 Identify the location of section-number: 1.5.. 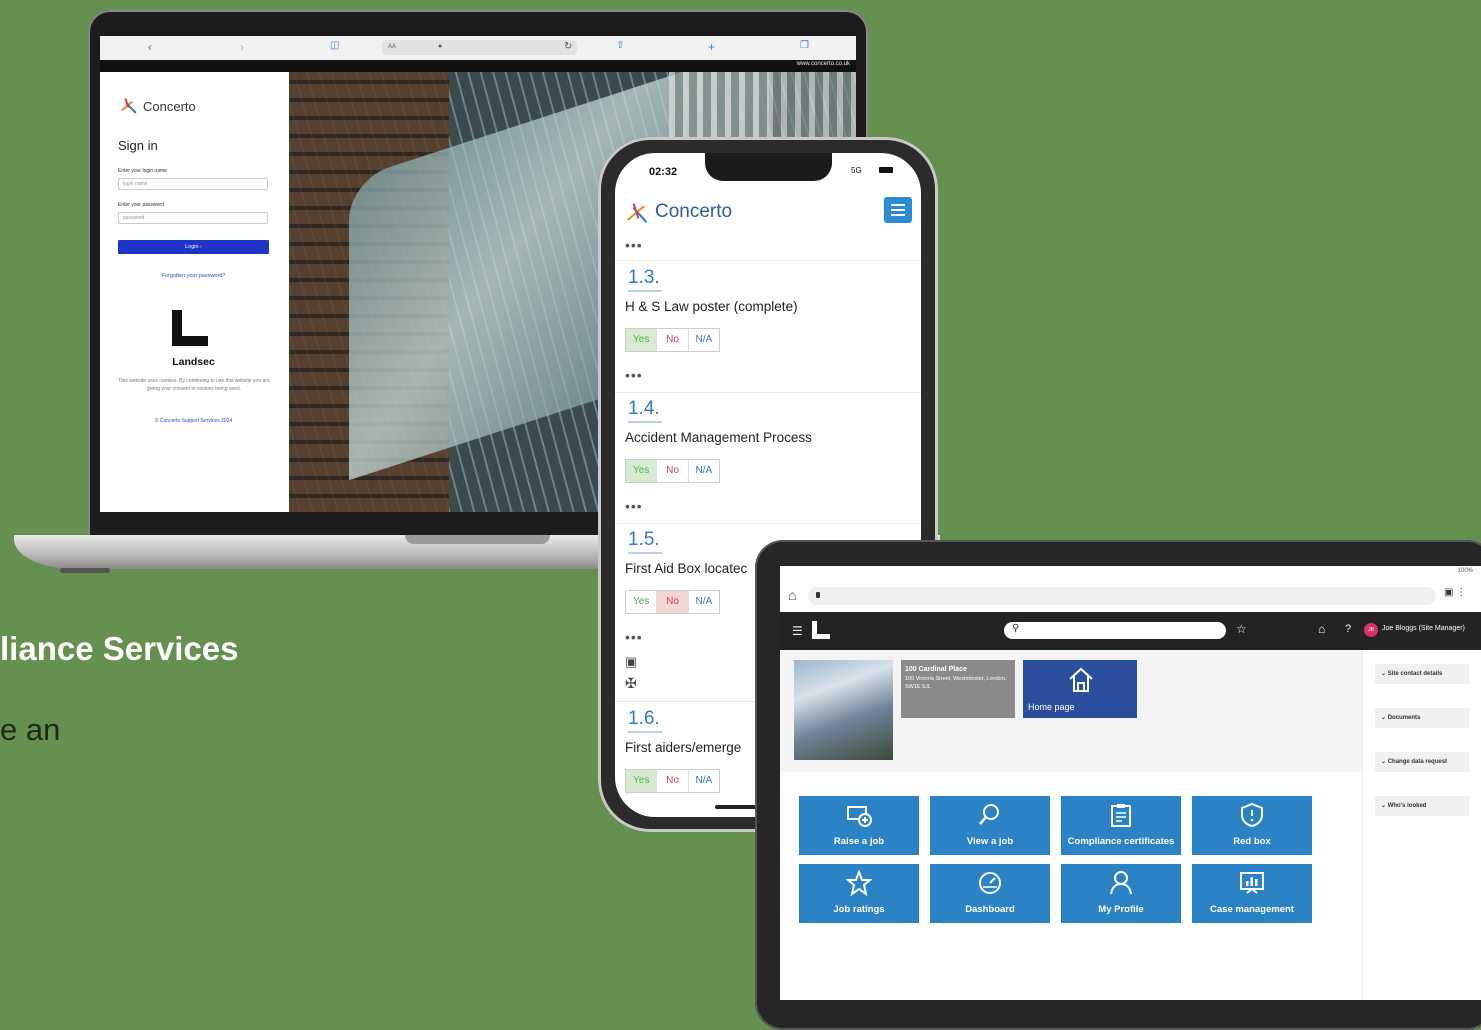
(644, 539).